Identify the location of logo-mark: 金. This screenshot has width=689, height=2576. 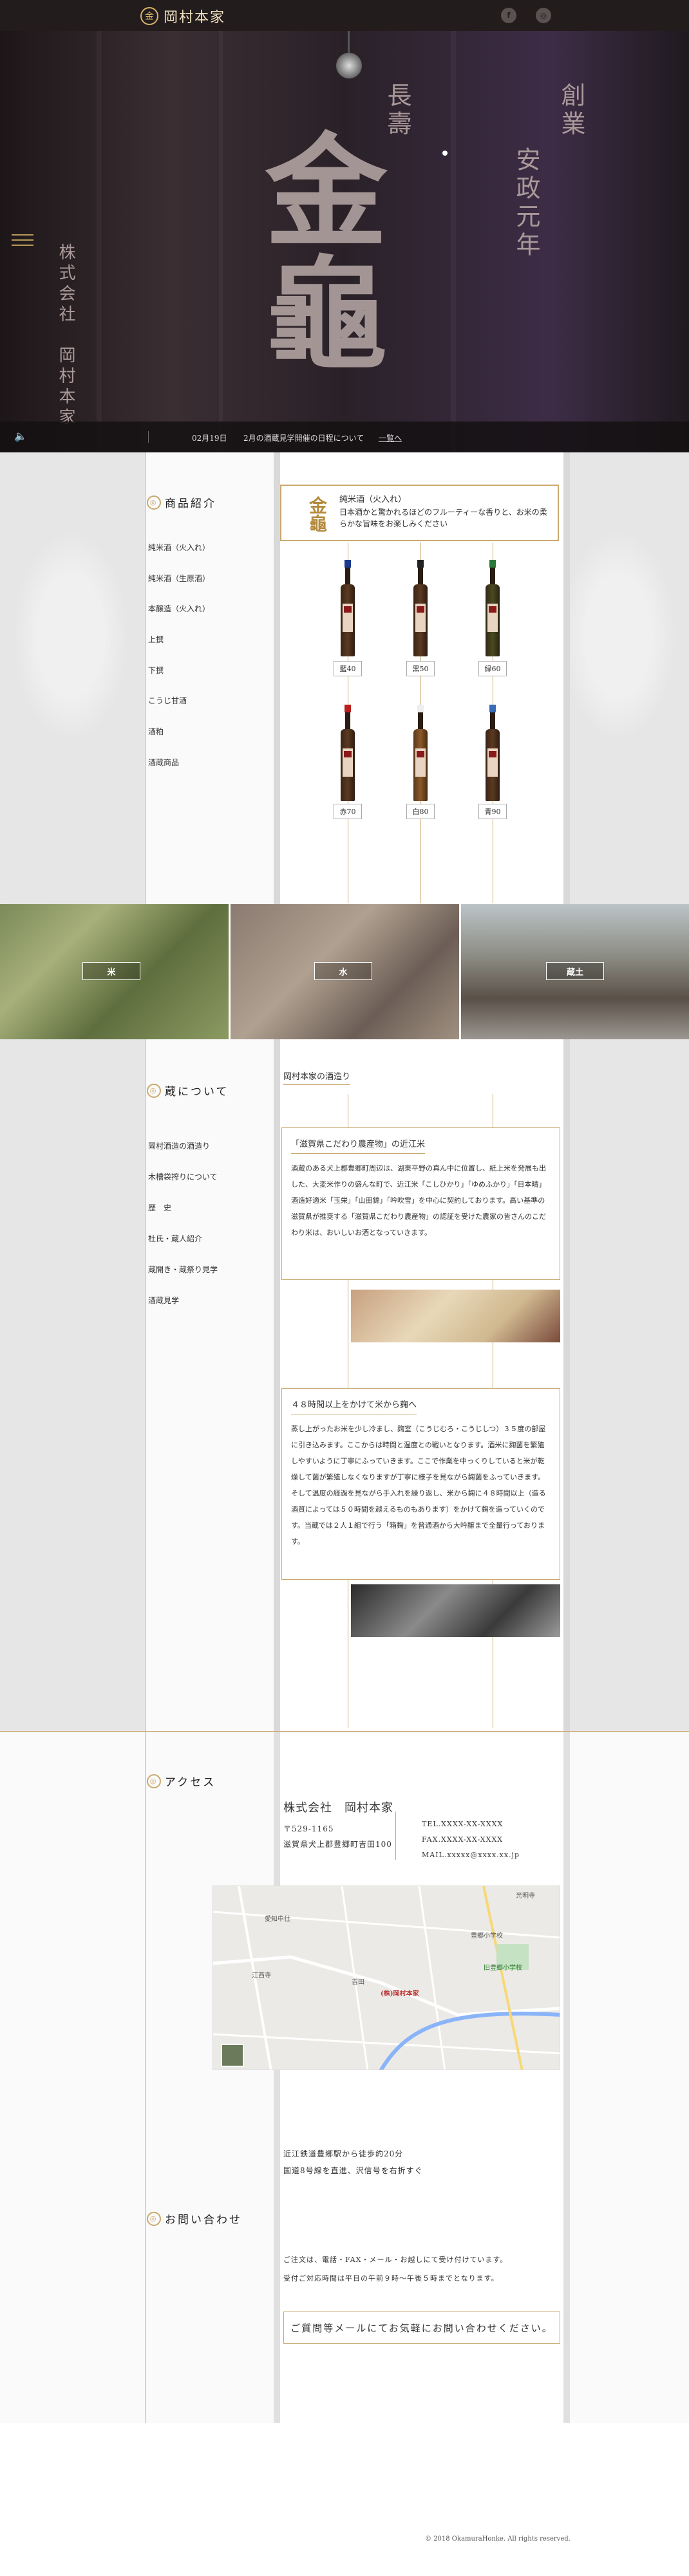
(149, 16).